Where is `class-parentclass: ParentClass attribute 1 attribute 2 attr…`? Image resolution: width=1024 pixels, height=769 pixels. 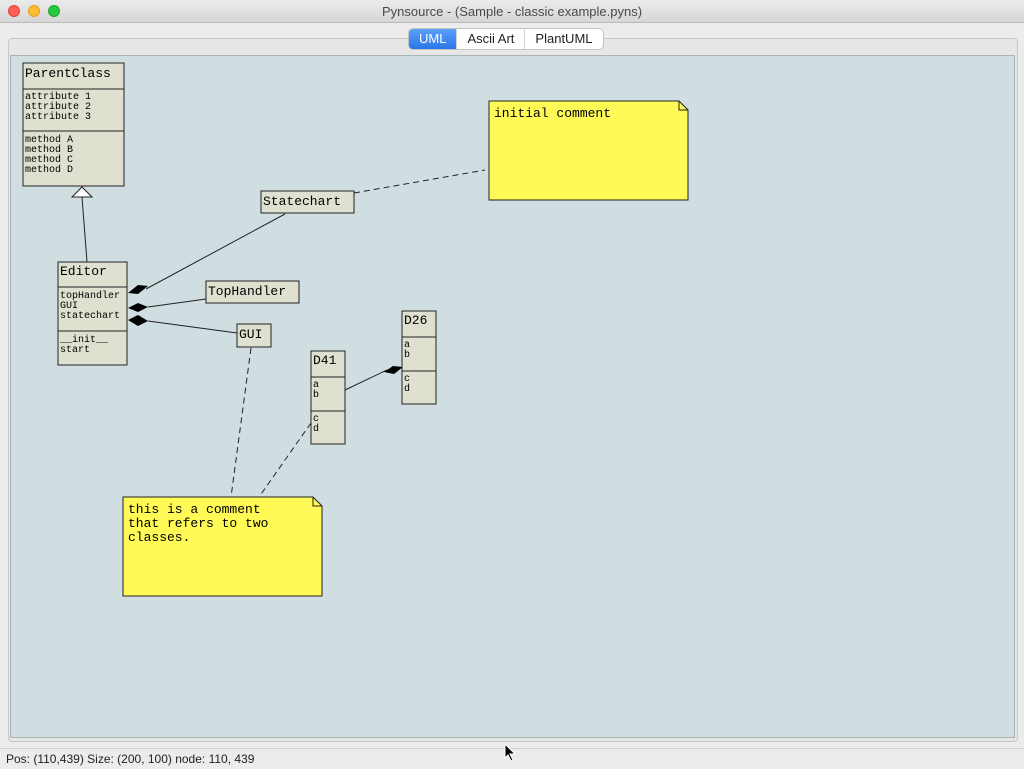 class-parentclass: ParentClass attribute 1 attribute 2 attr… is located at coordinates (73, 124).